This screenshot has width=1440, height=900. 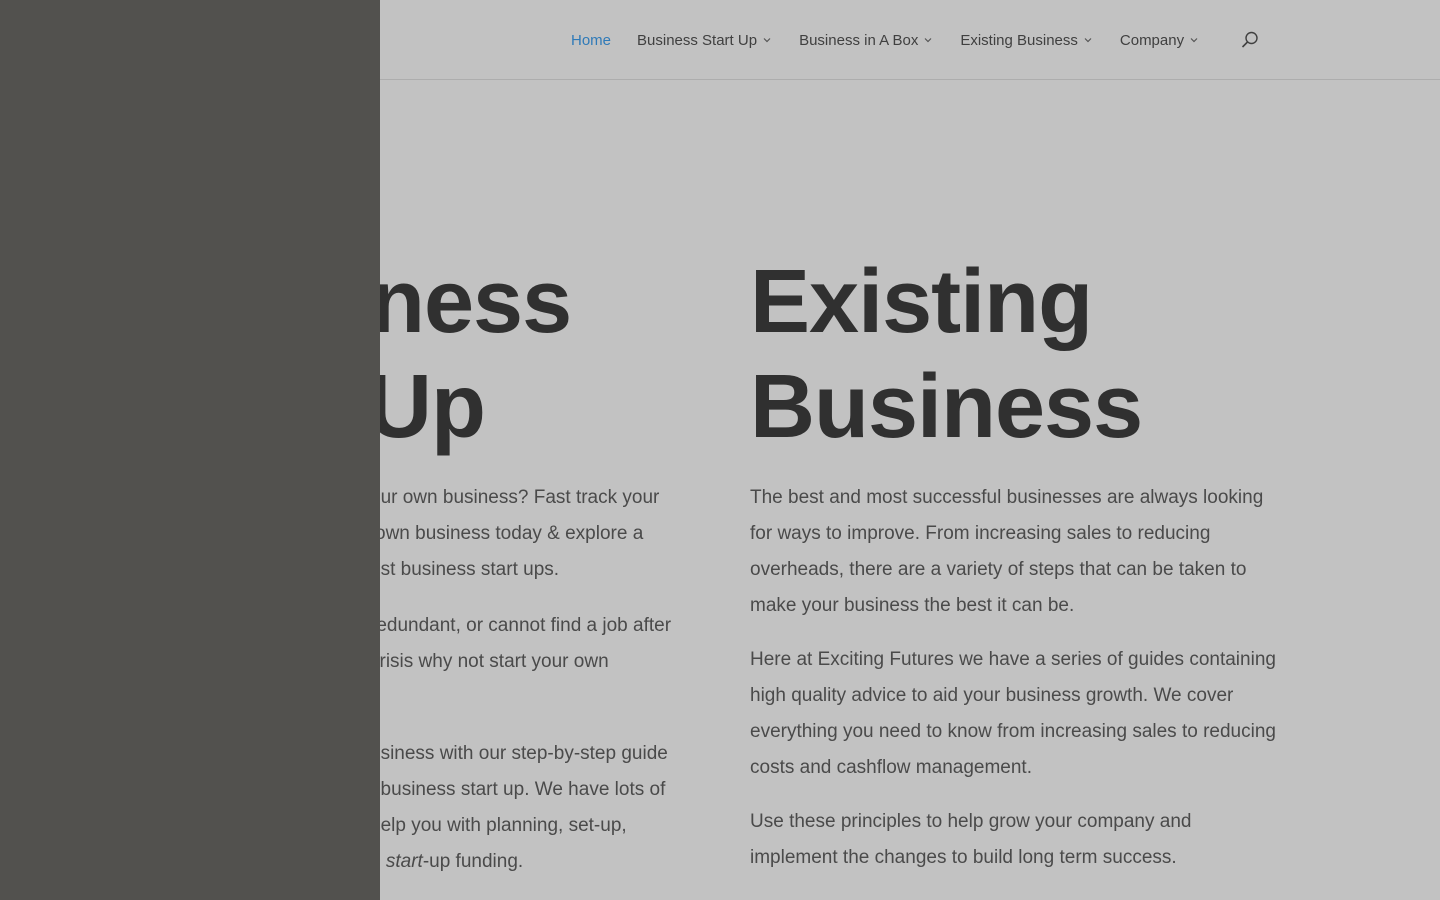 What do you see at coordinates (521, 625) in the screenshot?
I see `text-line: redundant, or cannot find a job after` at bounding box center [521, 625].